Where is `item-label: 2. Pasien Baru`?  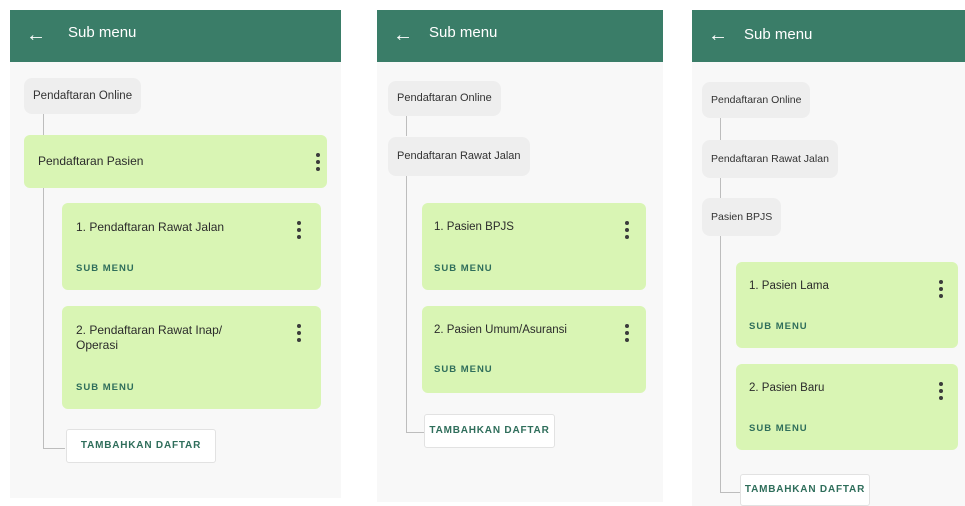
item-label: 2. Pasien Baru is located at coordinates (787, 388).